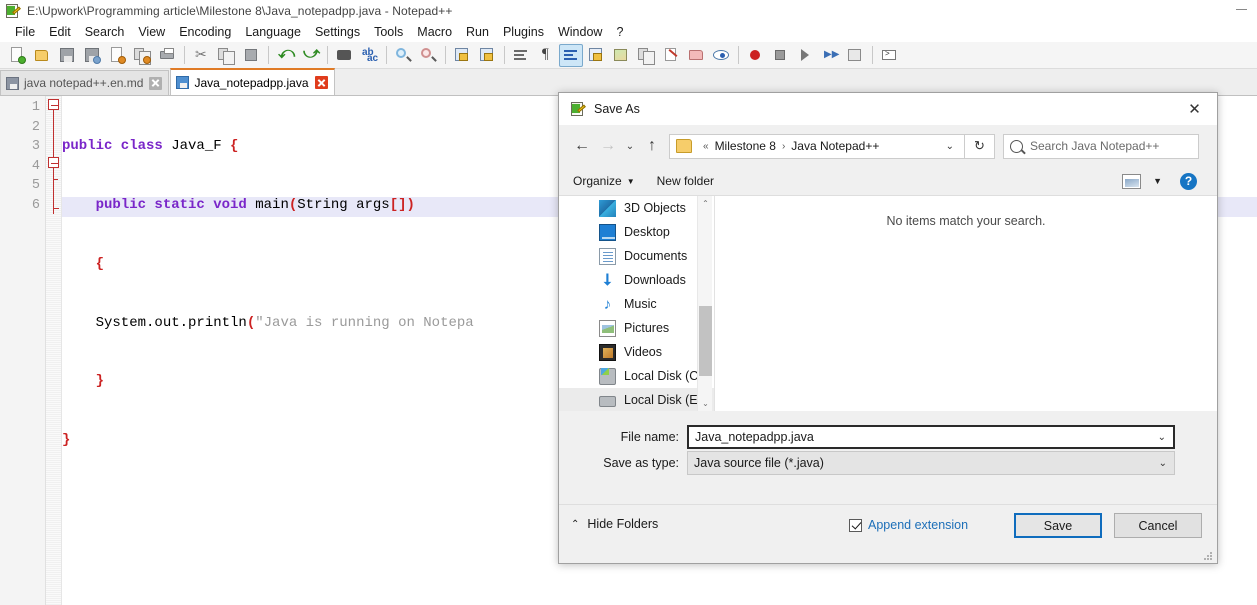 The height and width of the screenshot is (605, 1257). What do you see at coordinates (830, 55) in the screenshot?
I see `macro-playback-multiple-button: ▶▶` at bounding box center [830, 55].